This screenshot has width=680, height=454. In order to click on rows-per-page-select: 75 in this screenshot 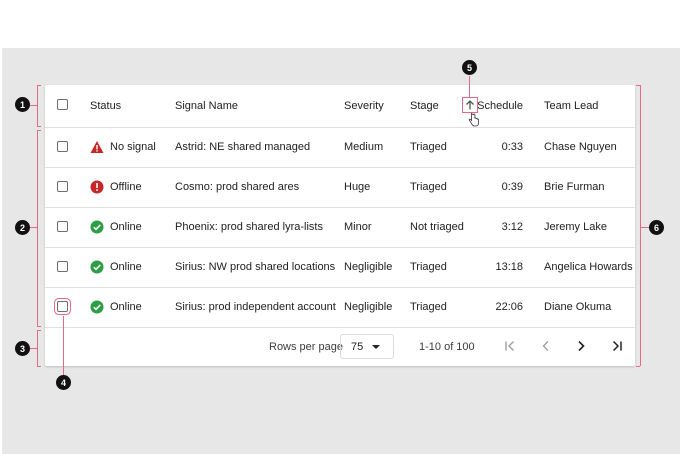, I will do `click(367, 346)`.